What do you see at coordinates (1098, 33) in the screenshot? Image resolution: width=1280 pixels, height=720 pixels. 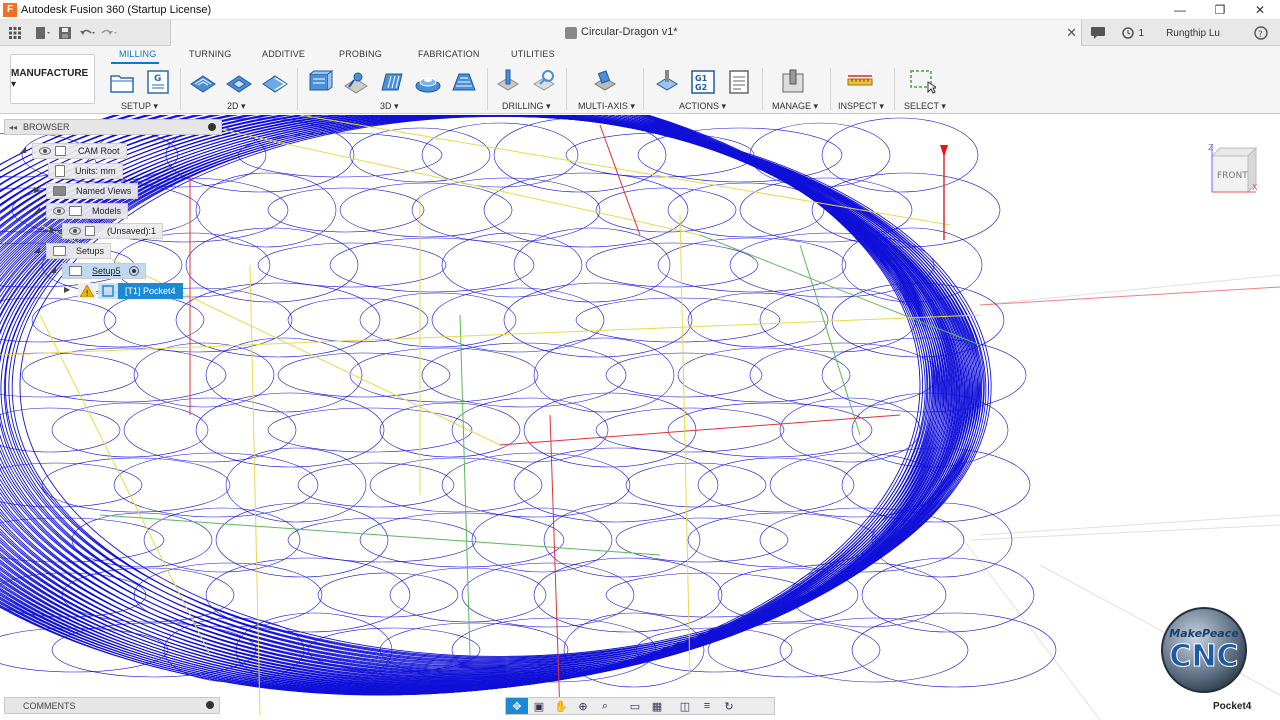 I see `chat-icon` at bounding box center [1098, 33].